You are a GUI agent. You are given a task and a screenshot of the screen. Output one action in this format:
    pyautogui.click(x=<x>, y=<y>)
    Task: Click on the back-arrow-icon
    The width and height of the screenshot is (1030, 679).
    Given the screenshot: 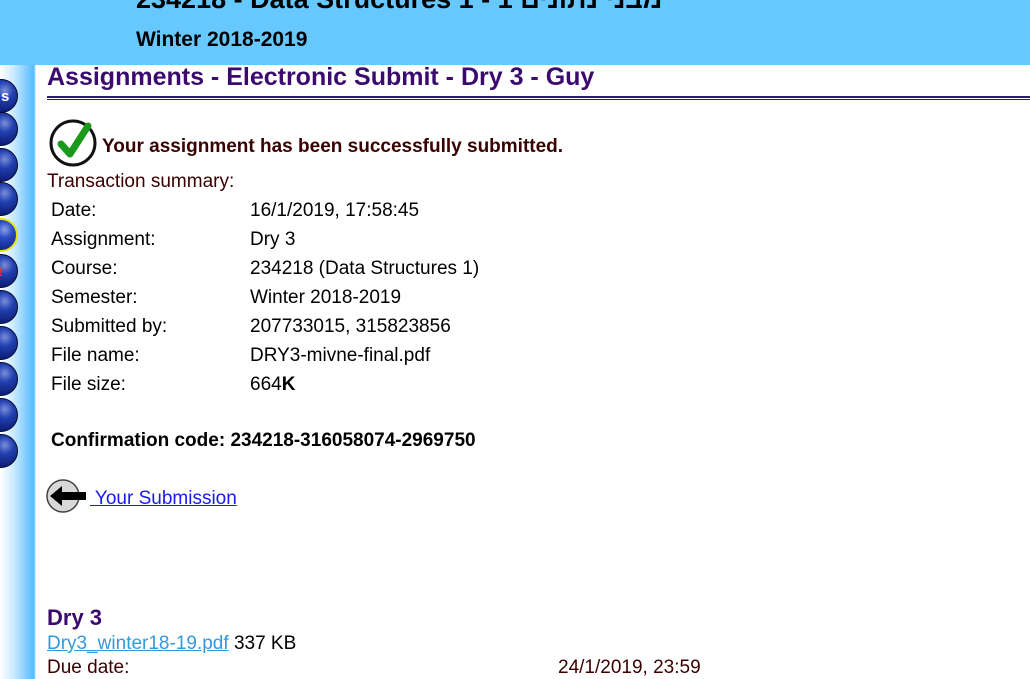 What is the action you would take?
    pyautogui.click(x=68, y=498)
    